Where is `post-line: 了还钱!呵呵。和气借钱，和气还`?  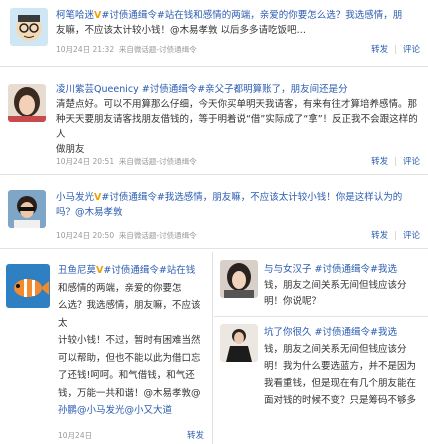
post-line: 了还钱!呵呵。和气借钱，和气还 is located at coordinates (126, 375).